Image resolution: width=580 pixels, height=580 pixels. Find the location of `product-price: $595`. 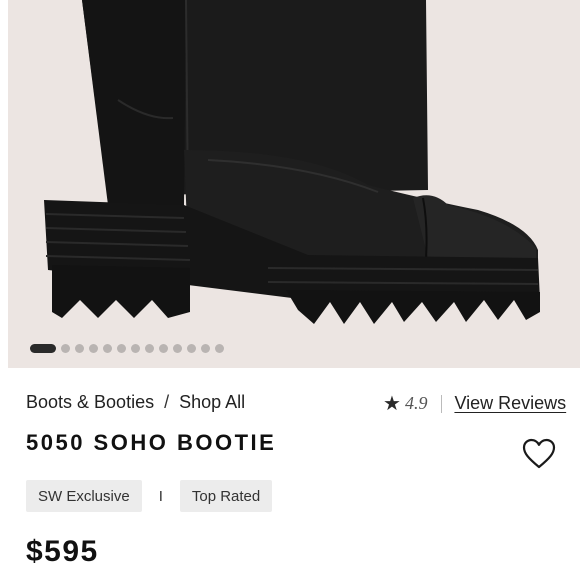

product-price: $595 is located at coordinates (62, 551).